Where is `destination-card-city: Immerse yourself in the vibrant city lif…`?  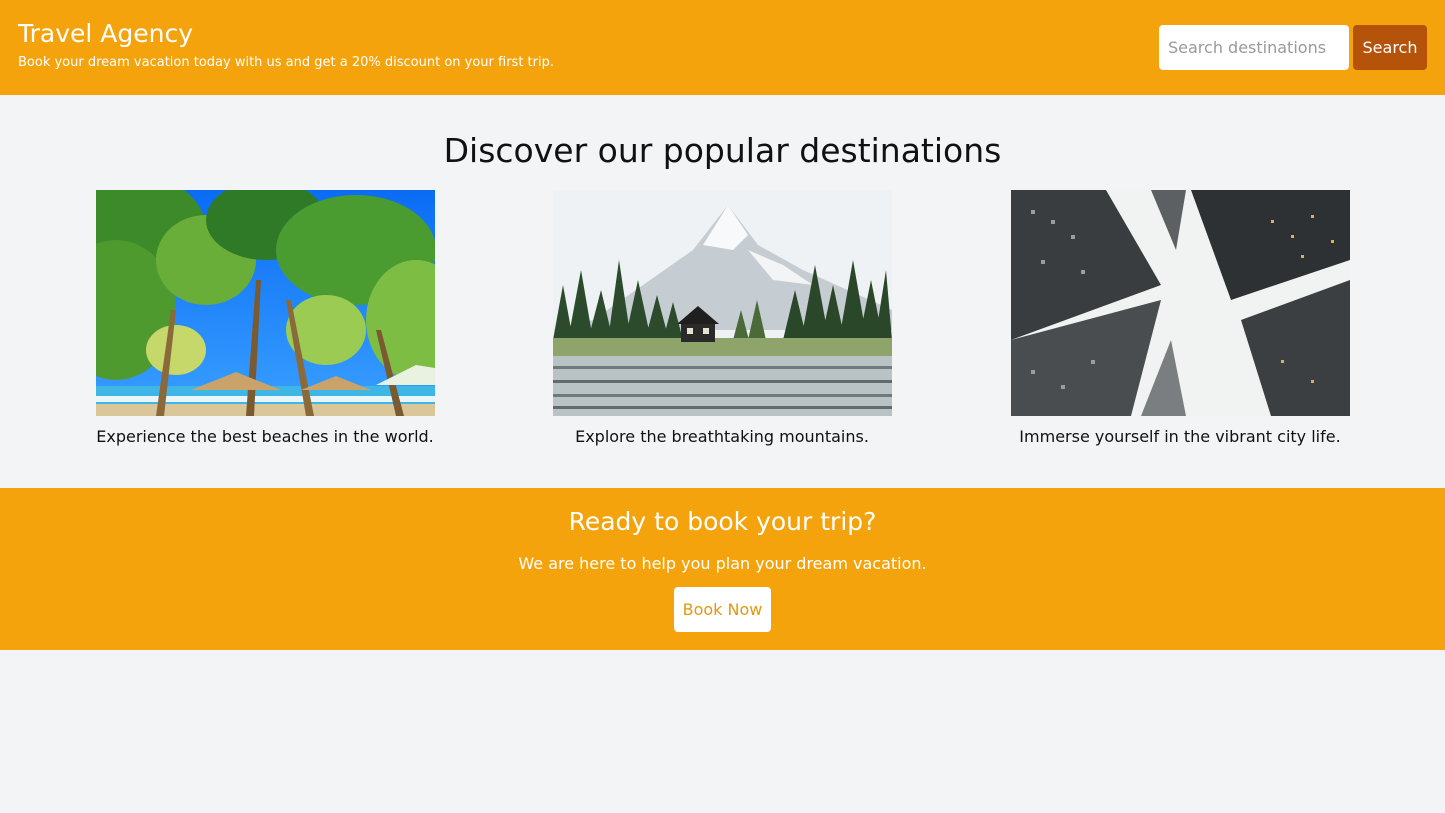 destination-card-city: Immerse yourself in the vibrant city lif… is located at coordinates (1180, 325).